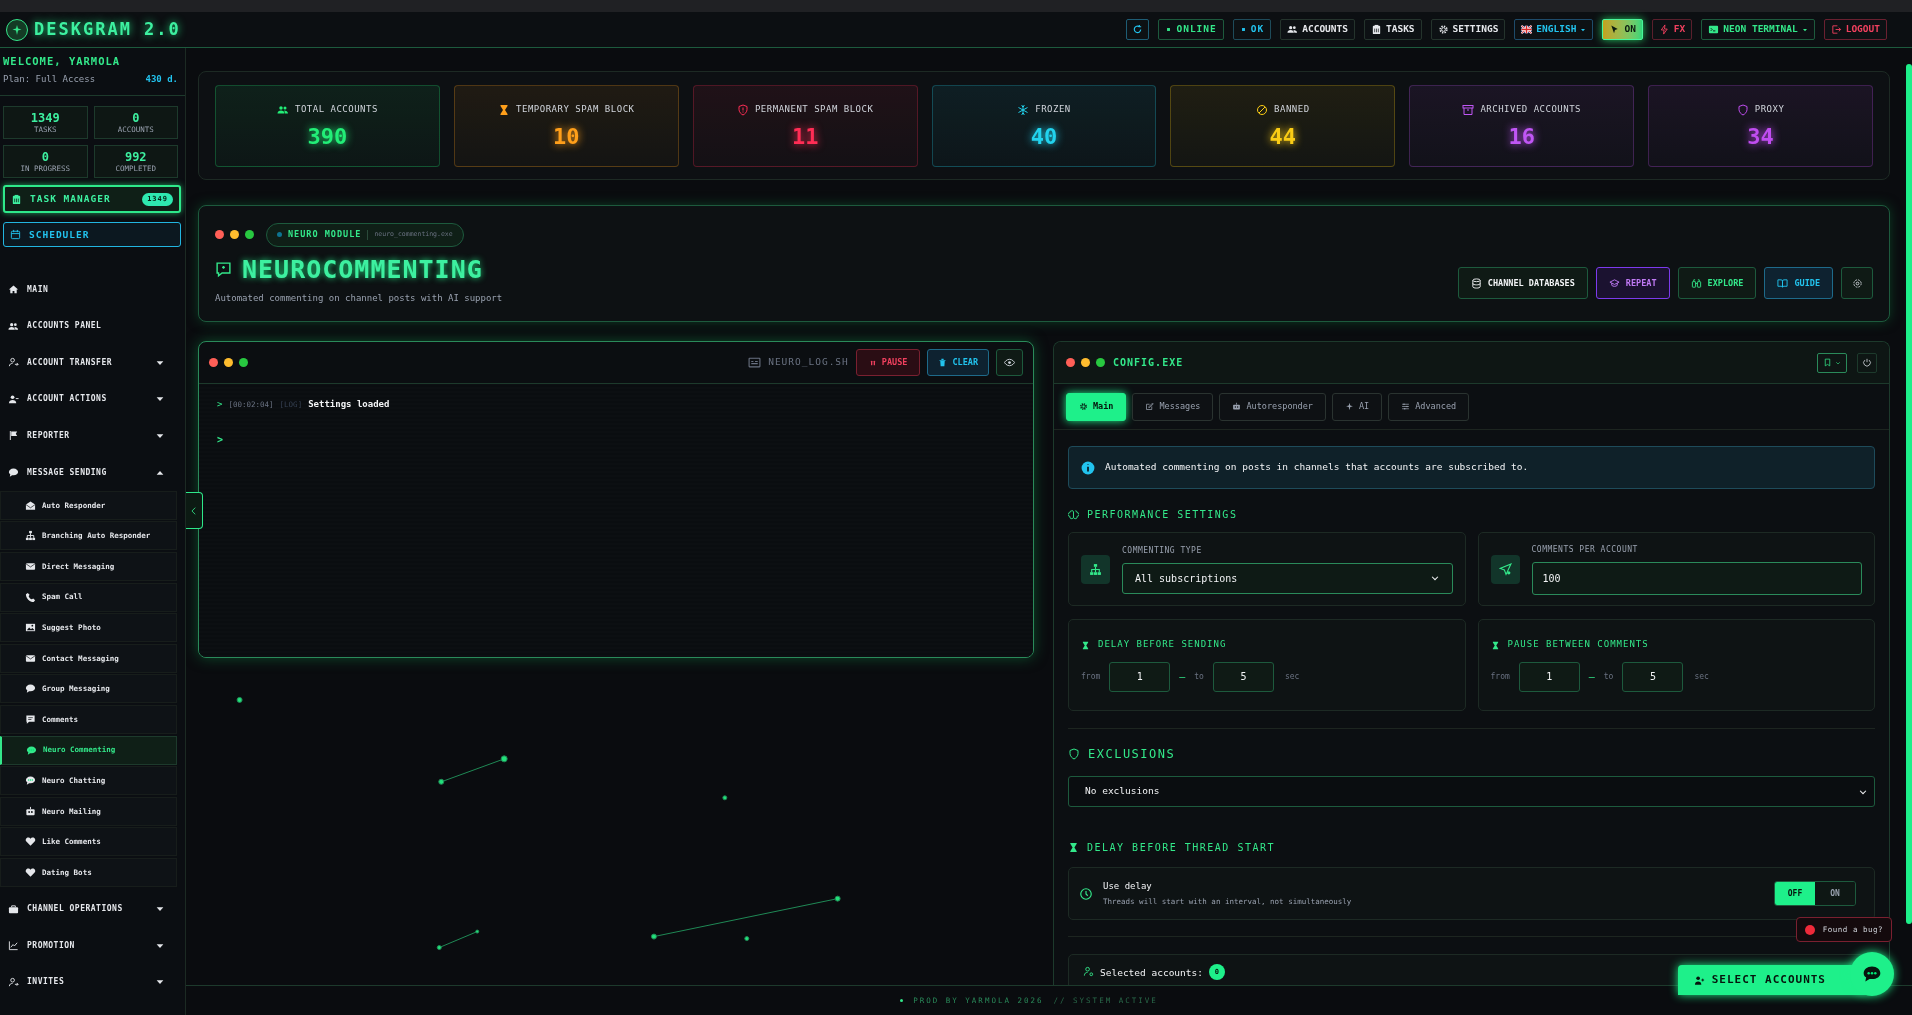 The height and width of the screenshot is (1015, 1912). Describe the element at coordinates (1393, 29) in the screenshot. I see `tasks-button: TASKS` at that location.